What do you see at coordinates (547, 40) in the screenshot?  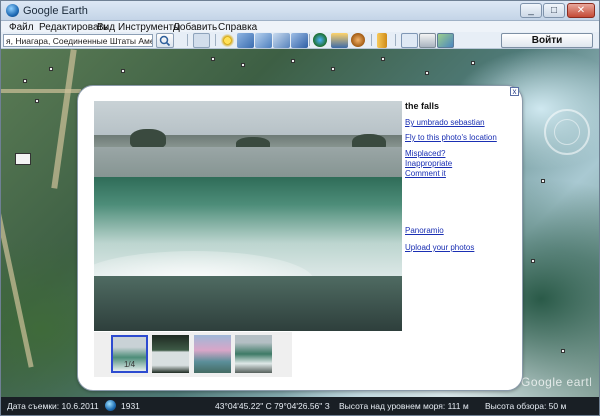 I see `go-button: Войти` at bounding box center [547, 40].